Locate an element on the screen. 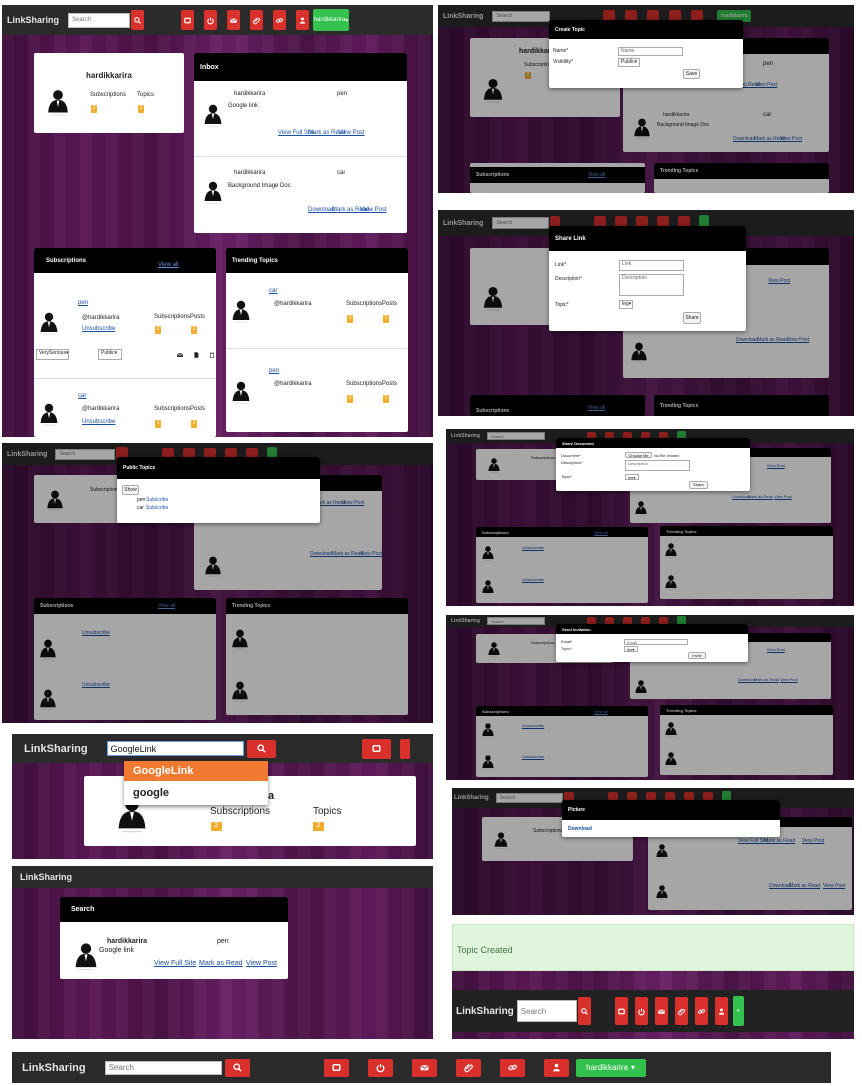 The height and width of the screenshot is (1086, 862). subscription-topic-link: pen is located at coordinates (83, 303).